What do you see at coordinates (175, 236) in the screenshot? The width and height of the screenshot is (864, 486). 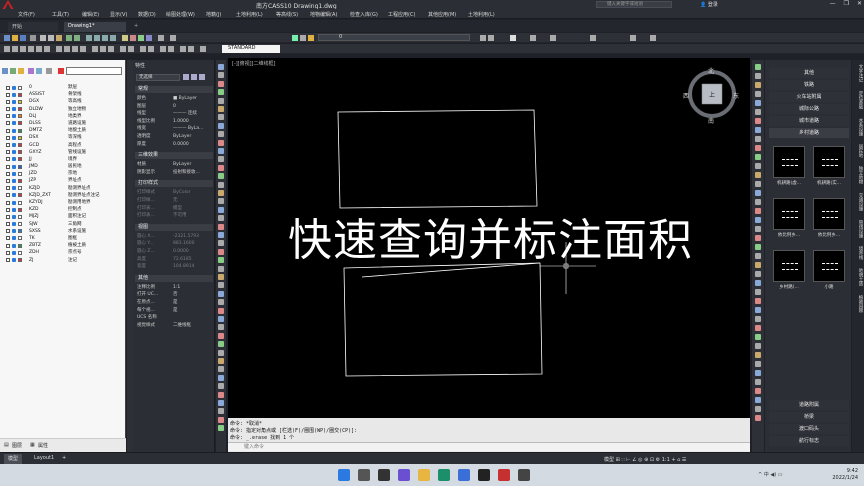 I see `property-row: 圆心 X... -2321.5793` at bounding box center [175, 236].